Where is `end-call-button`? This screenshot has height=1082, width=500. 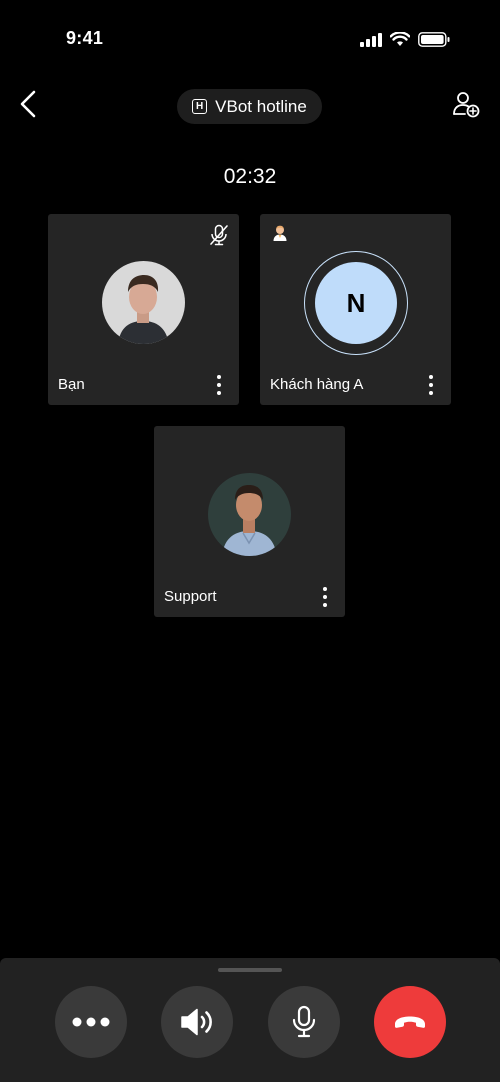 end-call-button is located at coordinates (410, 1022).